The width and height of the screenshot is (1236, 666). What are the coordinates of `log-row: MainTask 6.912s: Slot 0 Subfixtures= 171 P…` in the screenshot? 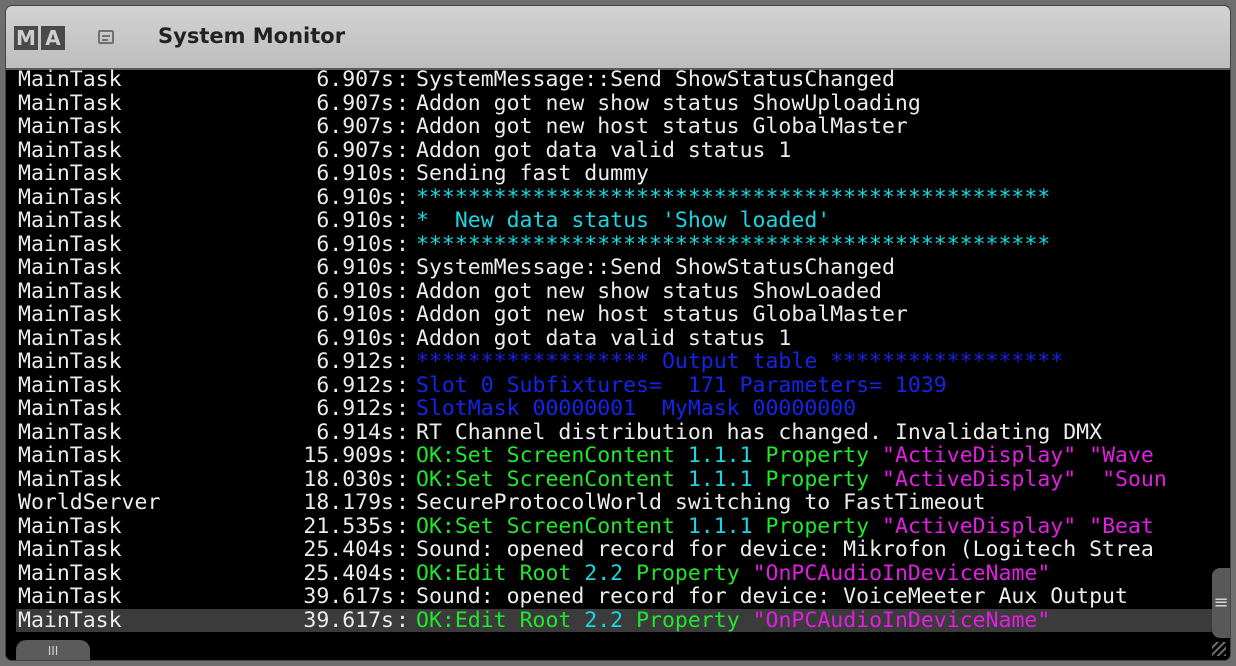 It's located at (614, 385).